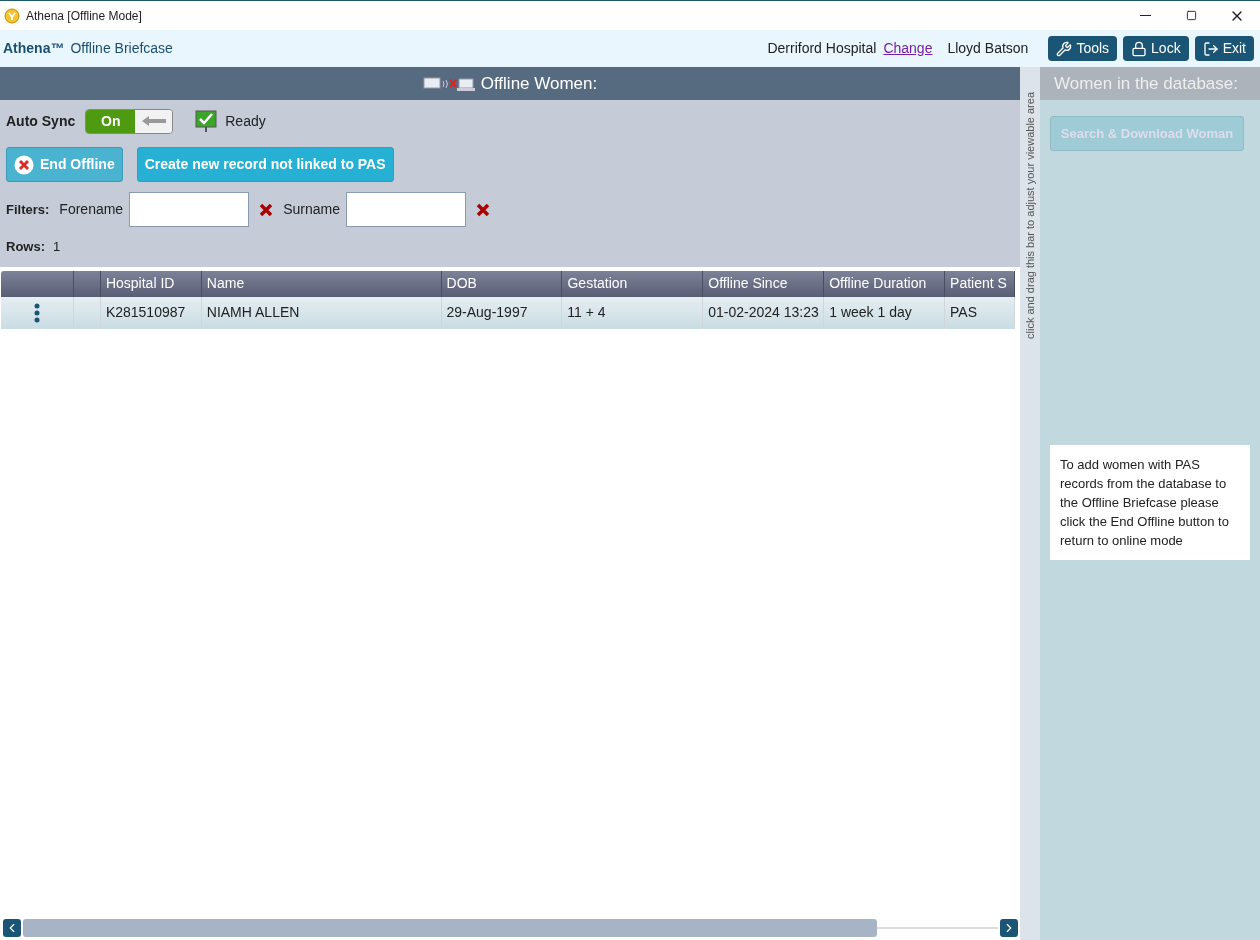  I want to click on column-header: Gestation, so click(633, 283).